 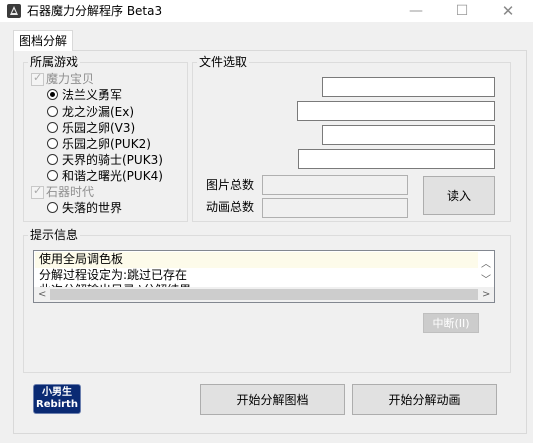 What do you see at coordinates (37, 78) in the screenshot?
I see `crossgate-checkbox` at bounding box center [37, 78].